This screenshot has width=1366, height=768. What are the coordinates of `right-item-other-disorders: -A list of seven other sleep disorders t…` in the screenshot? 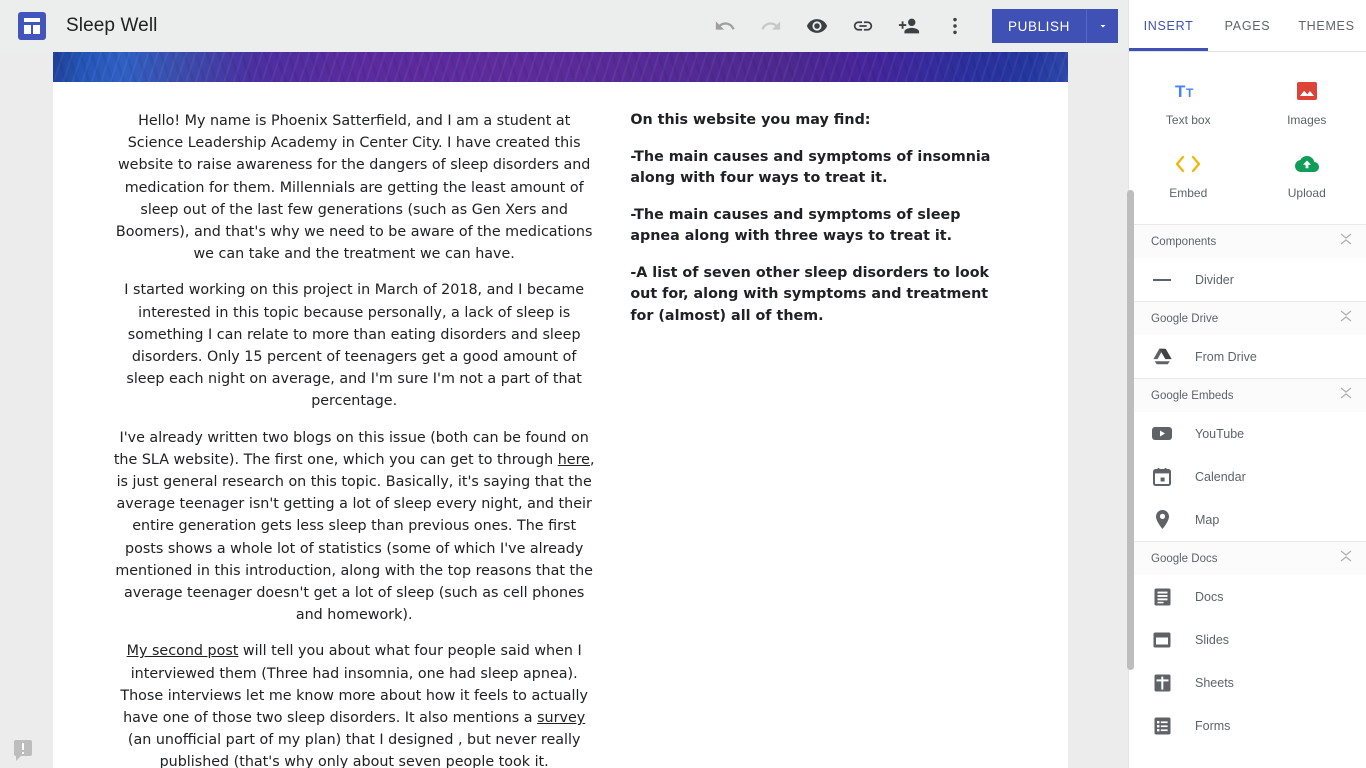 It's located at (810, 294).